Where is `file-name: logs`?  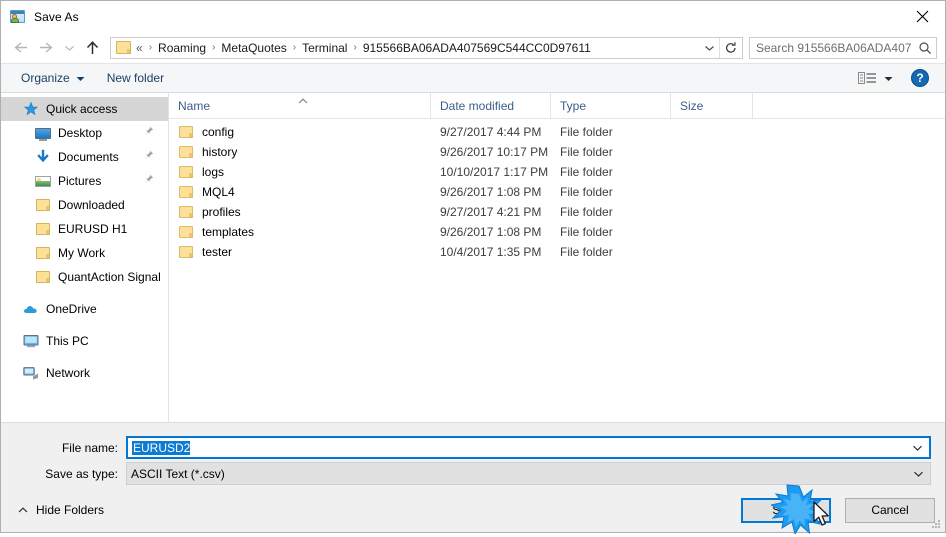
file-name: logs is located at coordinates (213, 172).